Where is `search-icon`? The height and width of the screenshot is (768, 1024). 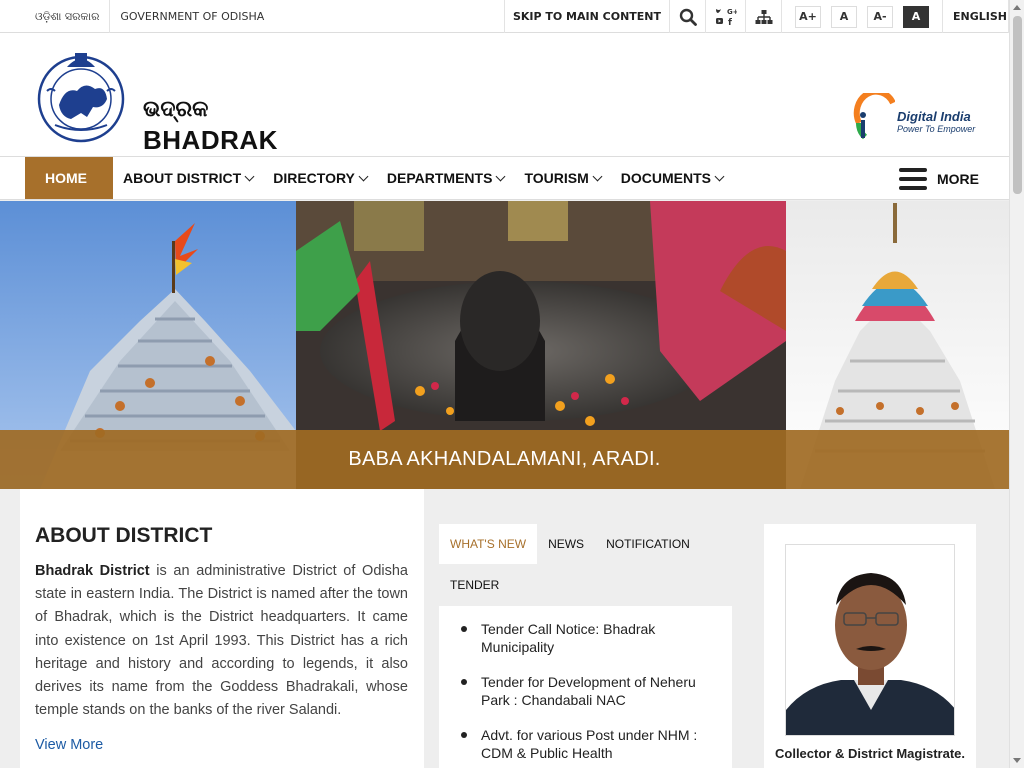
search-icon is located at coordinates (687, 16).